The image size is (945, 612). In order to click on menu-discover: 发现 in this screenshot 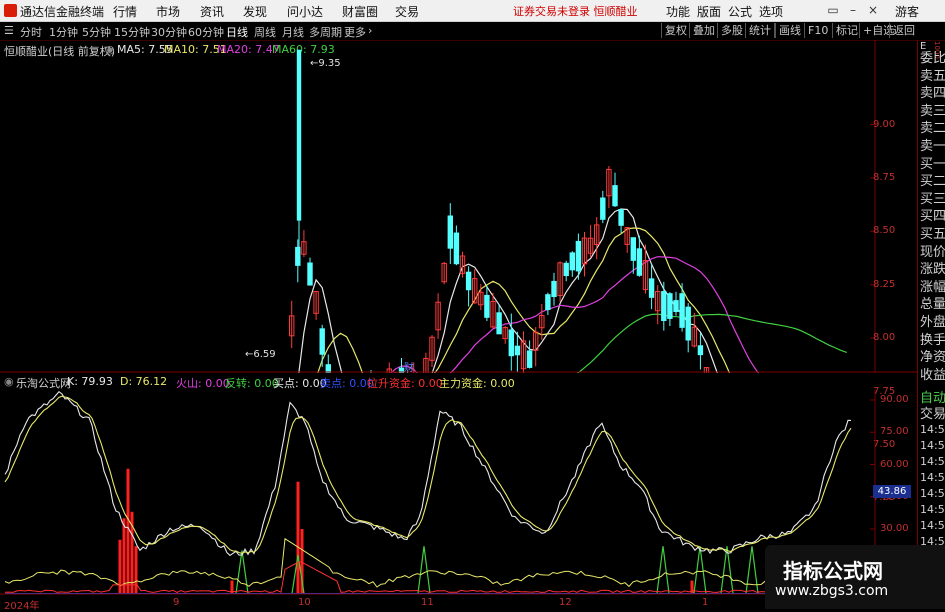, I will do `click(255, 11)`.